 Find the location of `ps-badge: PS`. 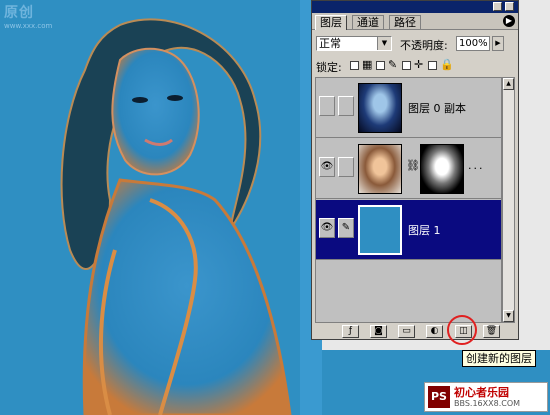

ps-badge: PS is located at coordinates (439, 397).